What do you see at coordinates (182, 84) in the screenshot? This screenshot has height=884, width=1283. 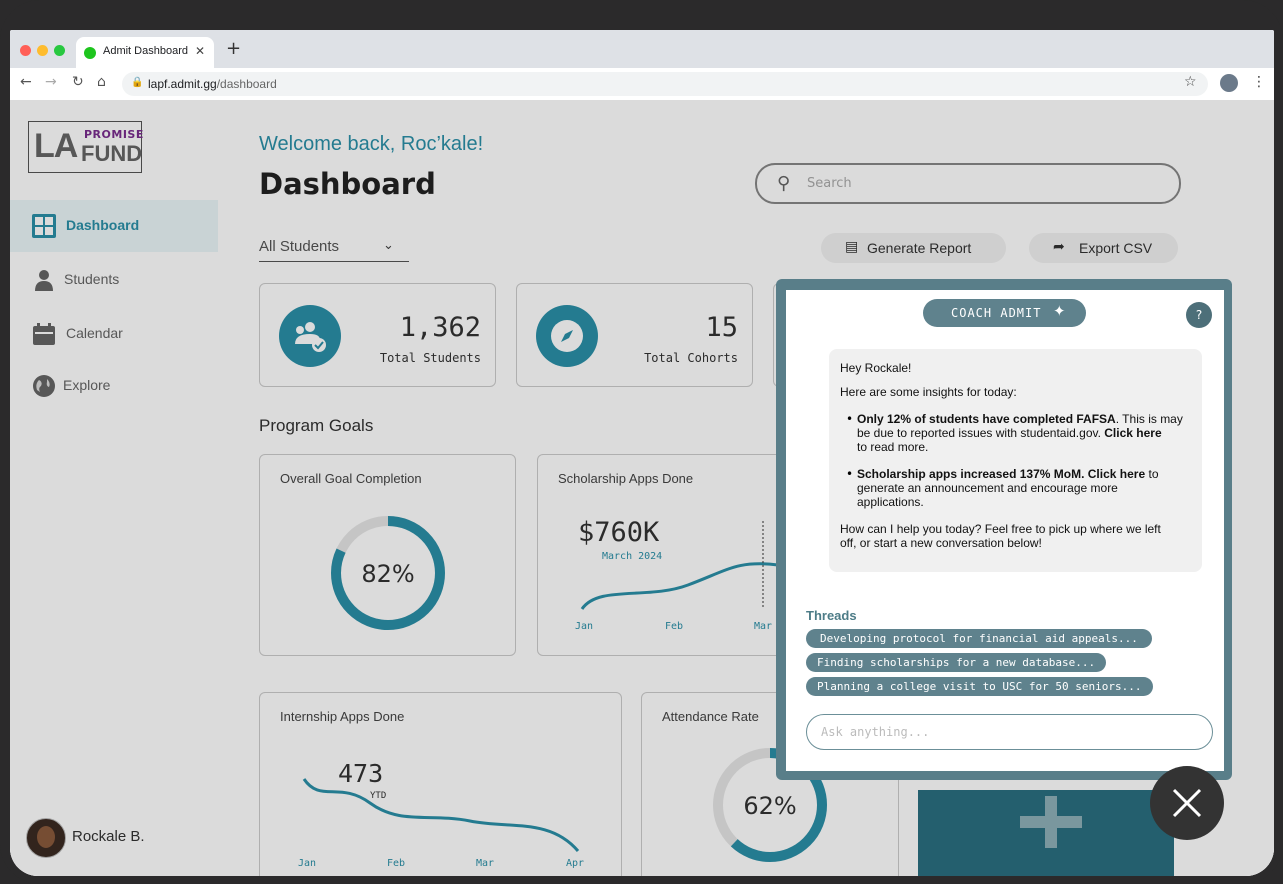 I see `url-host: lapf.admit.gg` at bounding box center [182, 84].